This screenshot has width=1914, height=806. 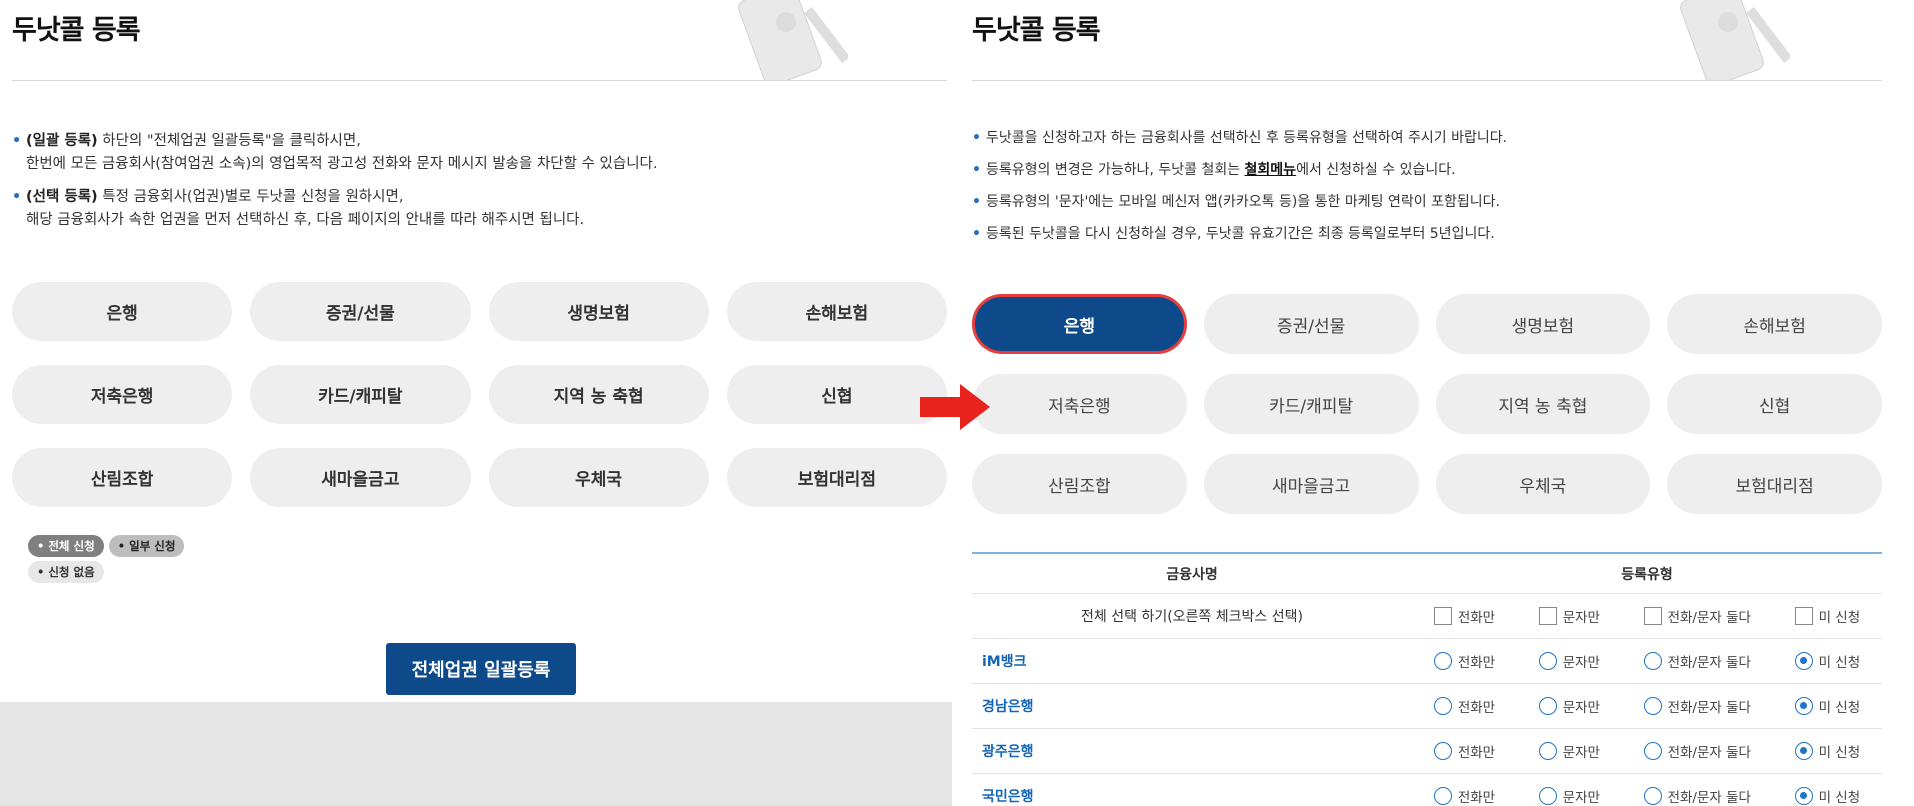 I want to click on status-legend: • 전체 신청 • 일부 신청 • 신청 없음, so click(x=128, y=561).